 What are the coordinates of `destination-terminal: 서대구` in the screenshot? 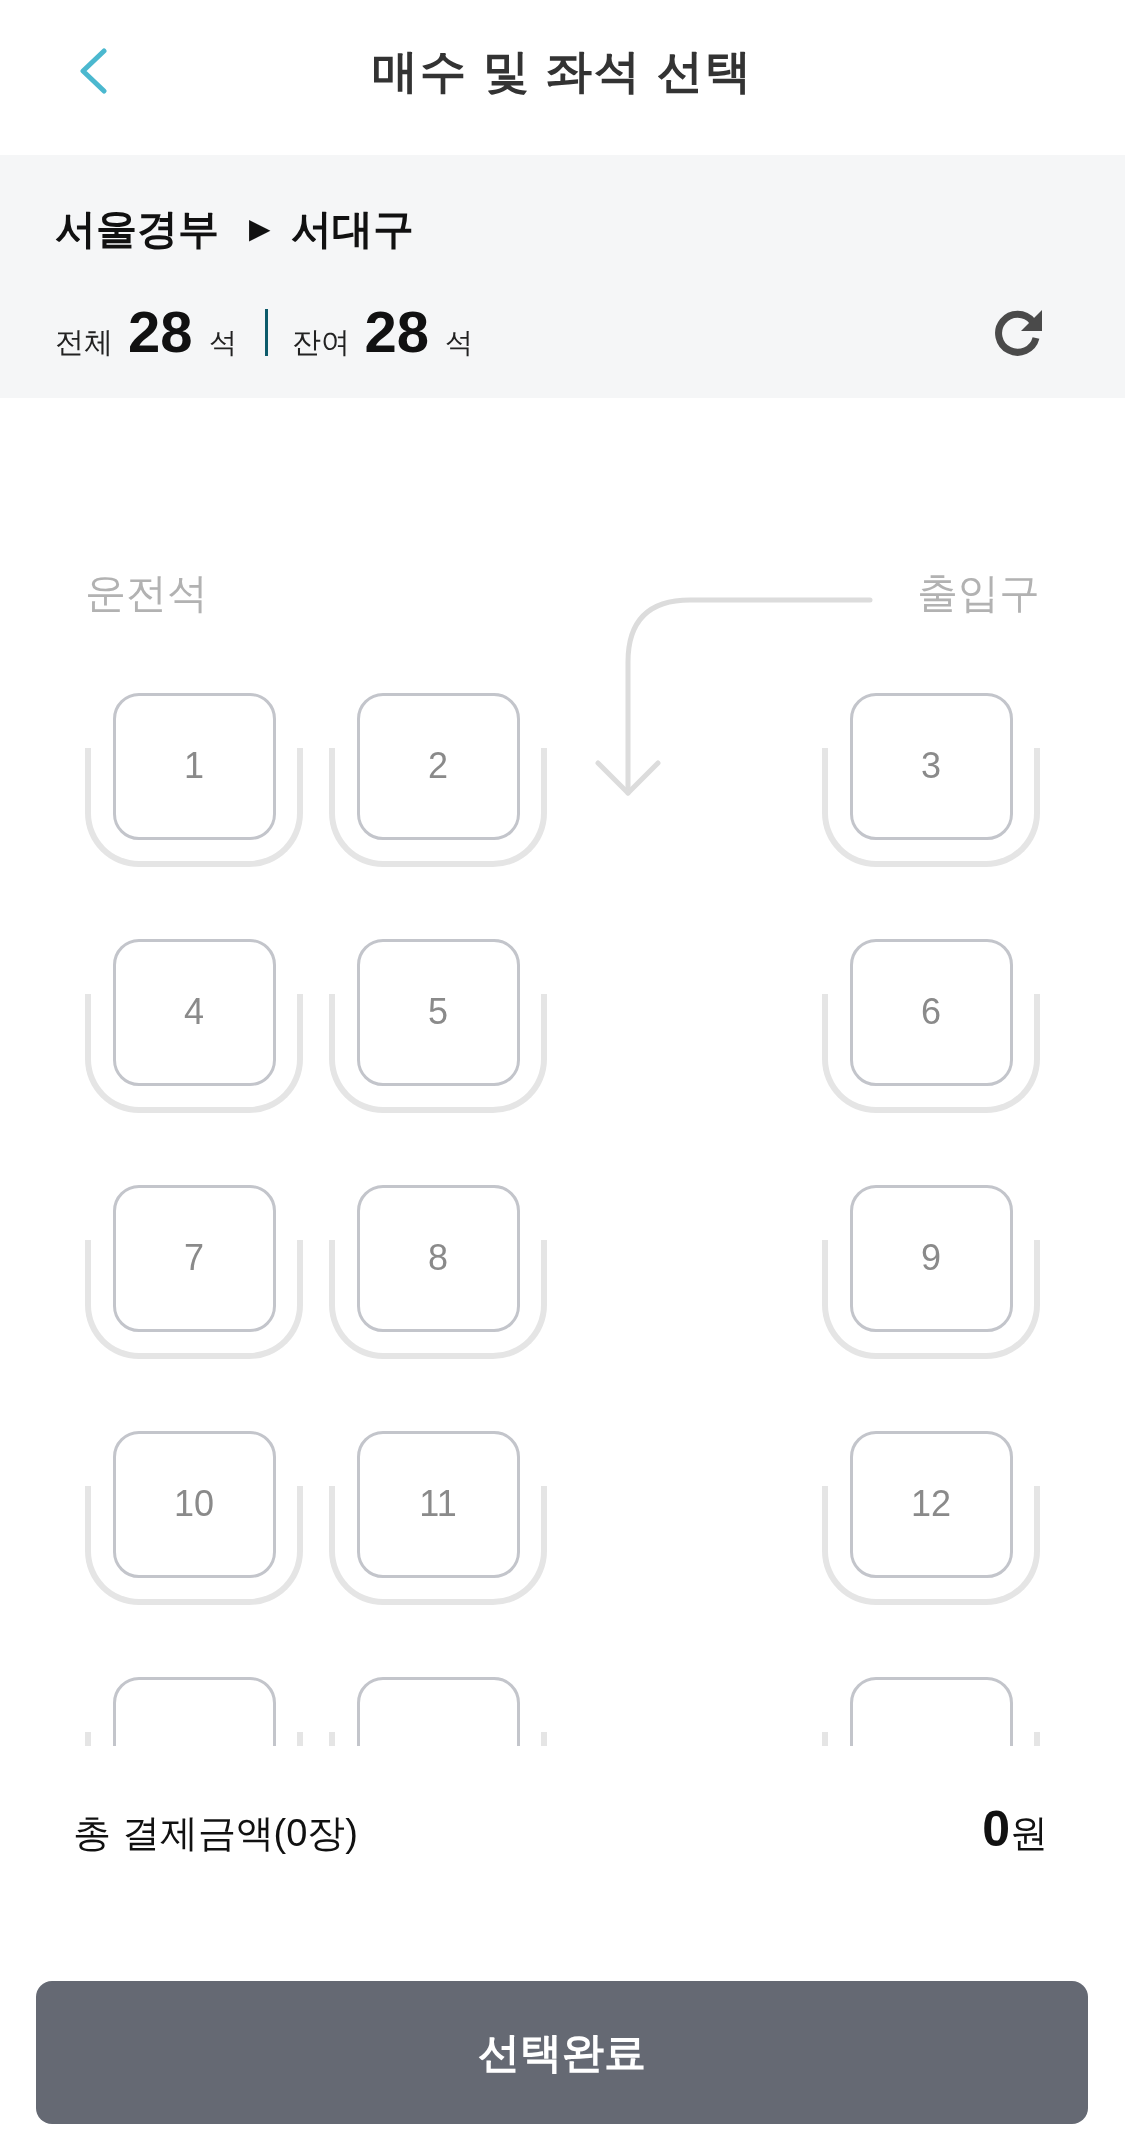 It's located at (352, 229).